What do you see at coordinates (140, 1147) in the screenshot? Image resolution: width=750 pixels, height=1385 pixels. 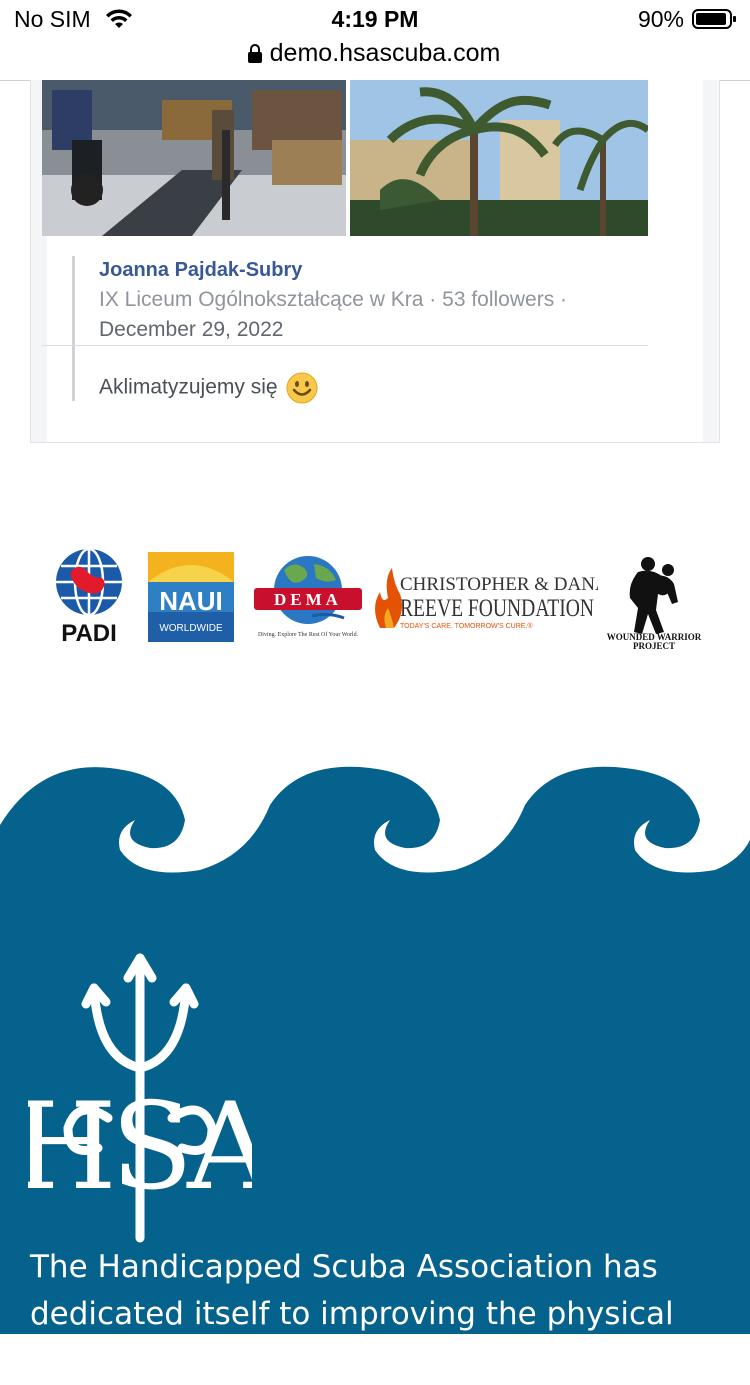 I see `hsa-logo-letters: HSA` at bounding box center [140, 1147].